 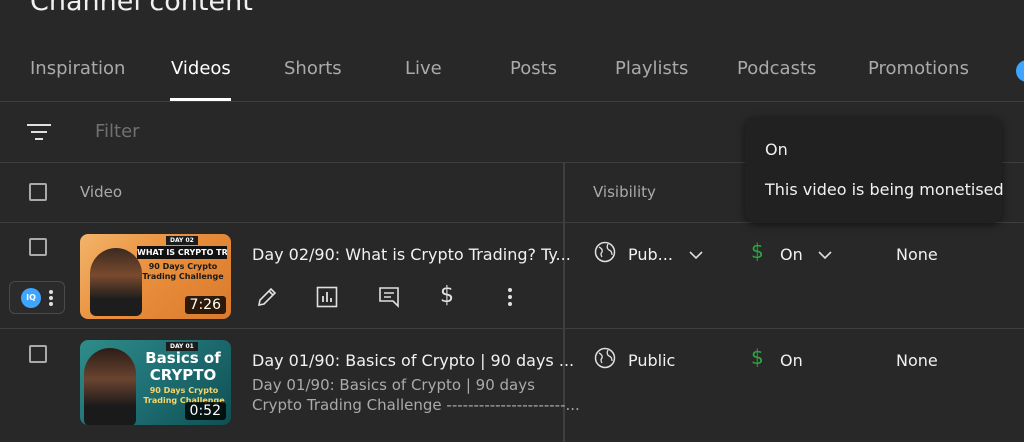 I want to click on column-header-visibility: Visibility, so click(x=624, y=192).